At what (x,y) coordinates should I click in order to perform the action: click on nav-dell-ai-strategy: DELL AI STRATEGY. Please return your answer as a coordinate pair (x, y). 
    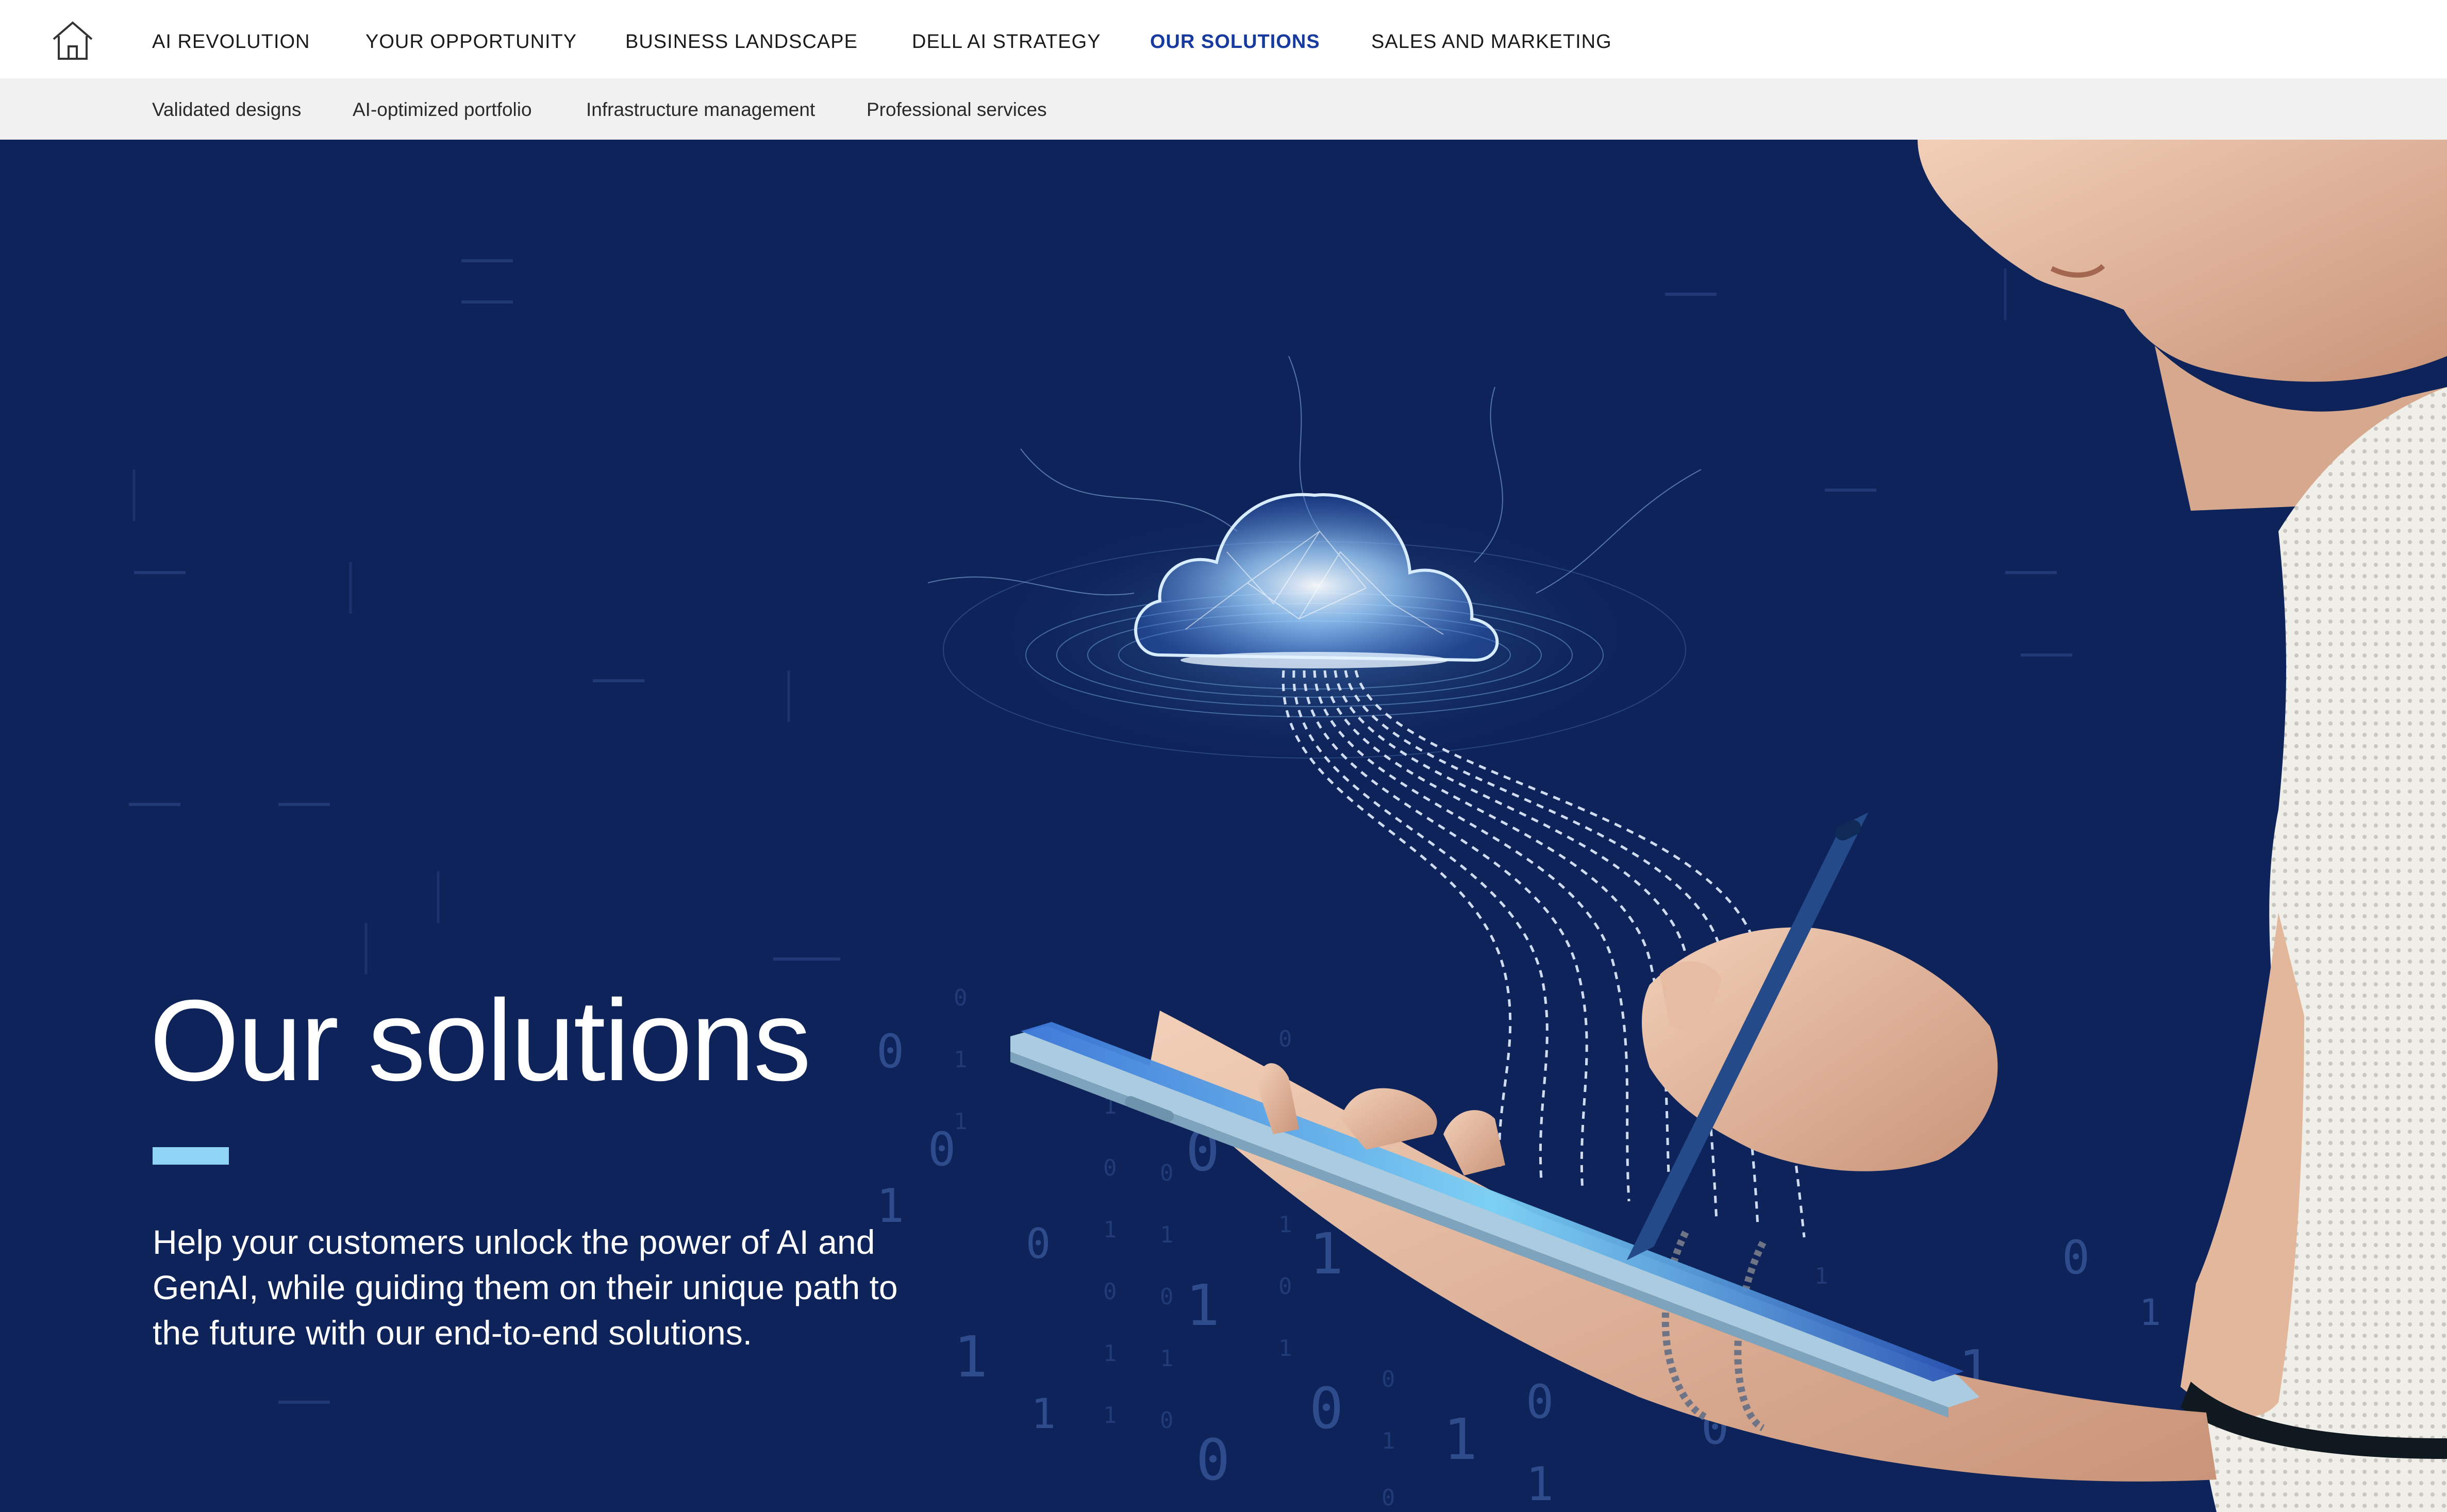
    Looking at the image, I should click on (1006, 42).